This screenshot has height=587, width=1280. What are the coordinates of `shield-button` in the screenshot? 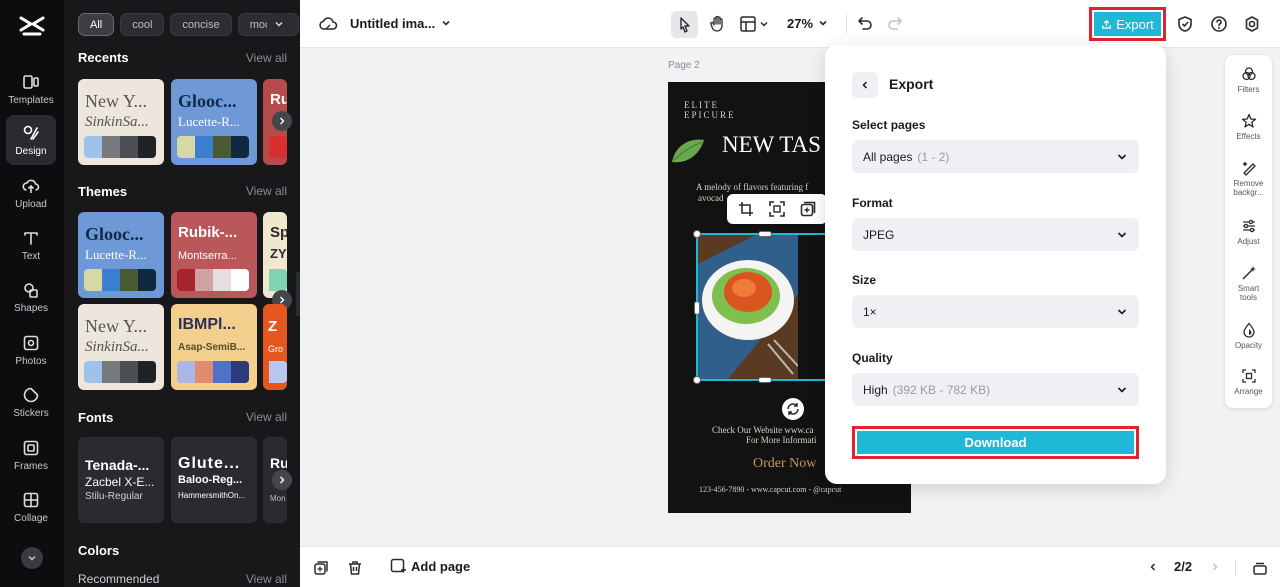 It's located at (1185, 24).